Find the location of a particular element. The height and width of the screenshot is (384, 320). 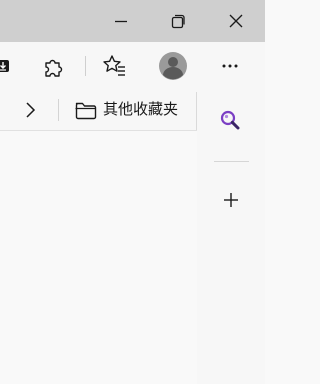

extensions-button is located at coordinates (54, 66).